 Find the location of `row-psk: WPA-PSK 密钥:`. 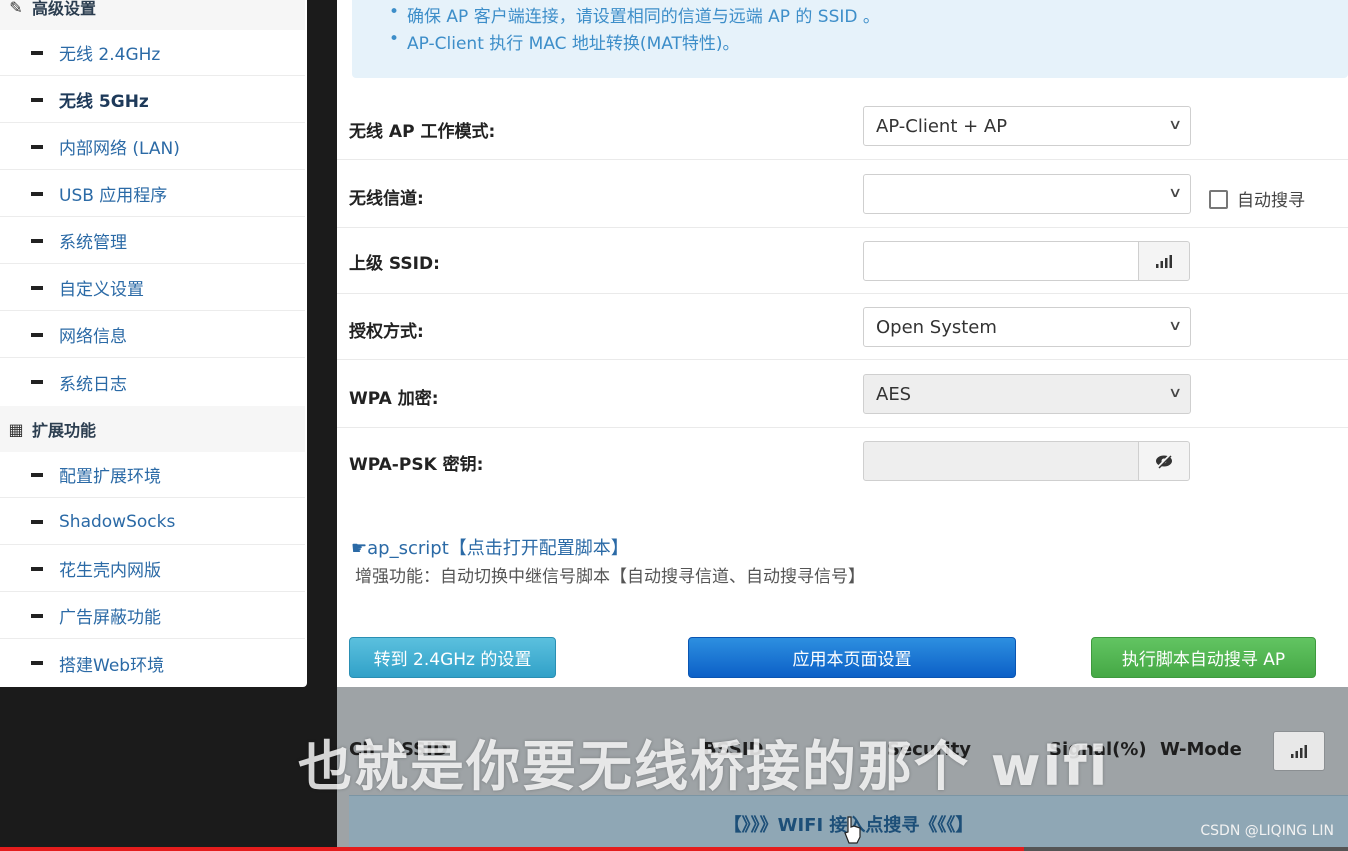

row-psk: WPA-PSK 密钥: is located at coordinates (842, 462).